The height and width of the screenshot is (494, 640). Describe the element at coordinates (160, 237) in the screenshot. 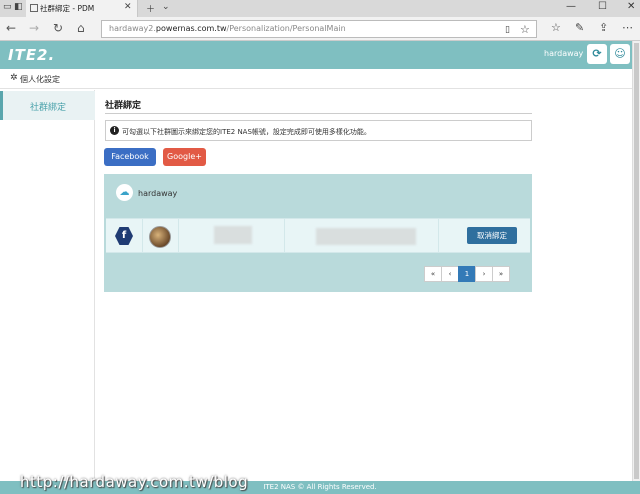

I see `avatar` at that location.